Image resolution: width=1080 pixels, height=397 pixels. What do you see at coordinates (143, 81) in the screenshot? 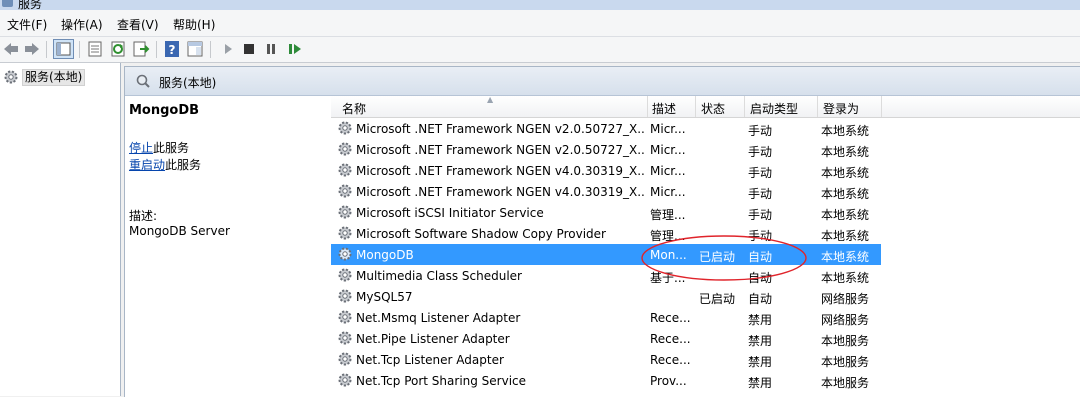
I see `search-gear-icon` at bounding box center [143, 81].